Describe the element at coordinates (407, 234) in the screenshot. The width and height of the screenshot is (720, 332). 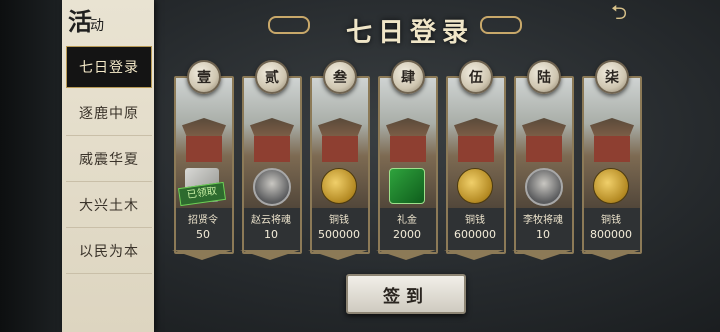
I see `reward-quantity: 2000` at that location.